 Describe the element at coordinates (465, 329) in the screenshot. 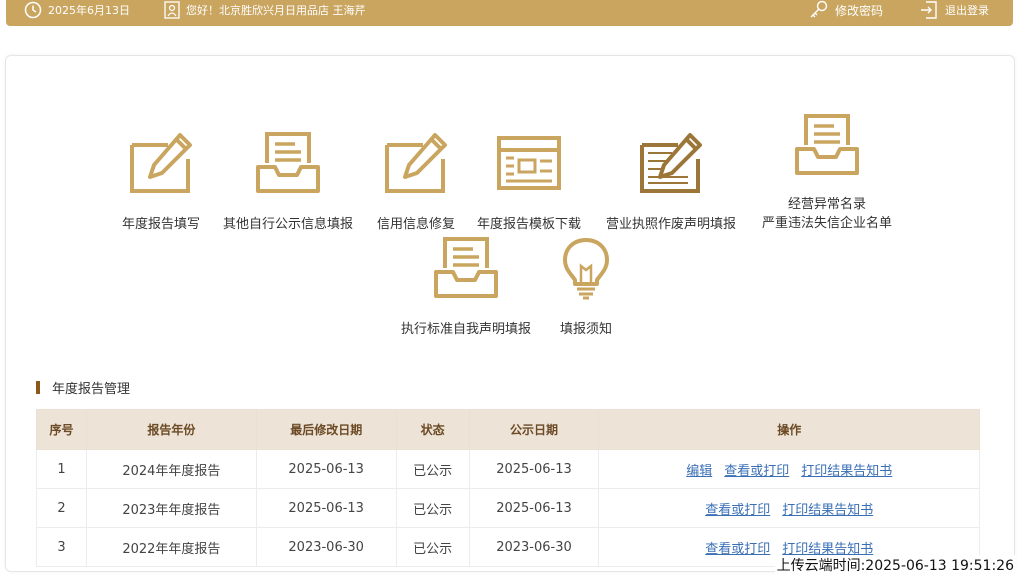

I see `entry-label: 执行标准自我声明填报` at that location.